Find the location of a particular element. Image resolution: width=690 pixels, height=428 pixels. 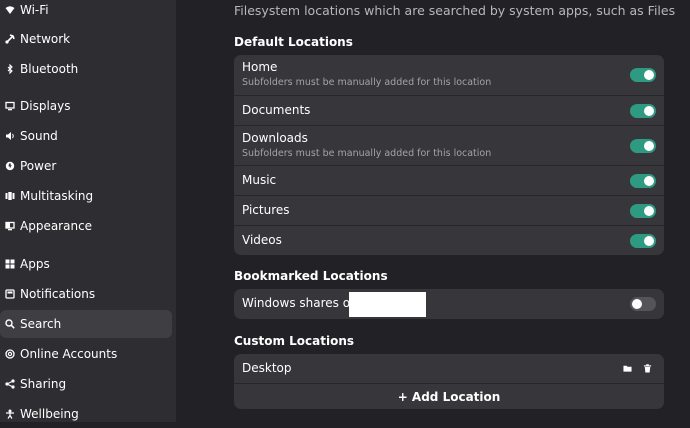

location-row-videos: Videos is located at coordinates (449, 240).